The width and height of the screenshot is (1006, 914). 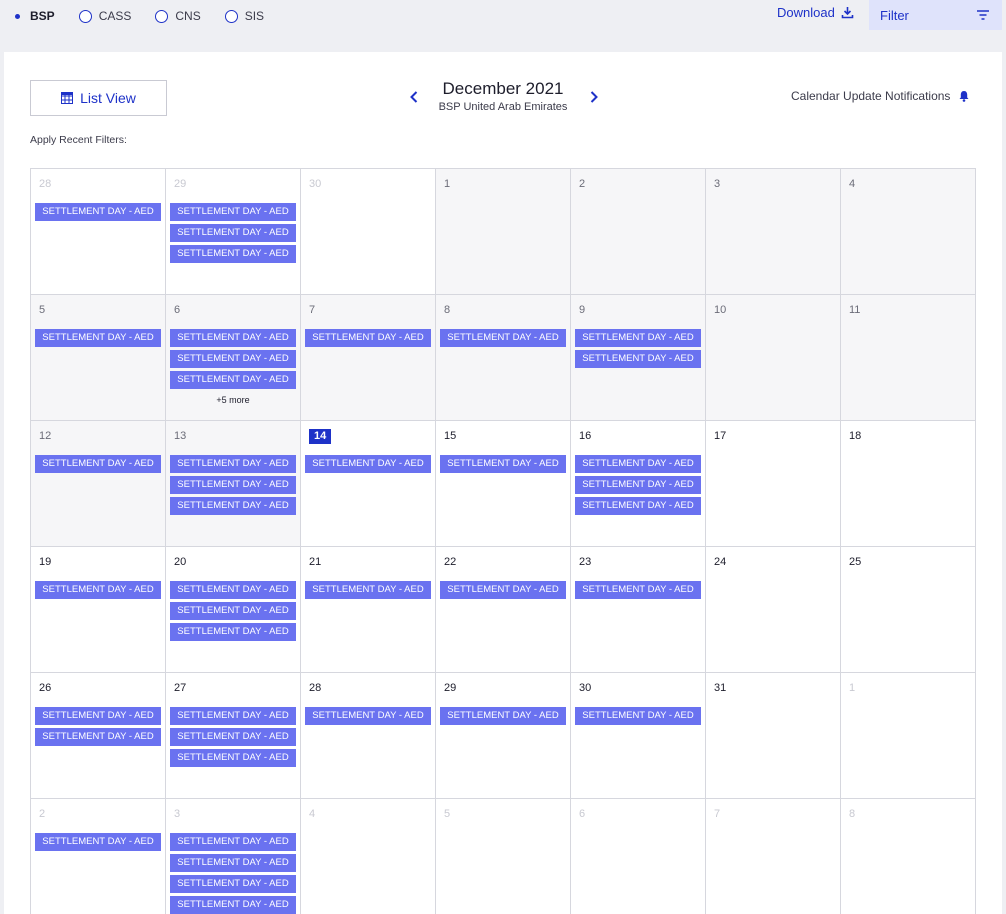 What do you see at coordinates (638, 736) in the screenshot?
I see `calendar-day-cell: 30 SETTLEMENT DAY - AED` at bounding box center [638, 736].